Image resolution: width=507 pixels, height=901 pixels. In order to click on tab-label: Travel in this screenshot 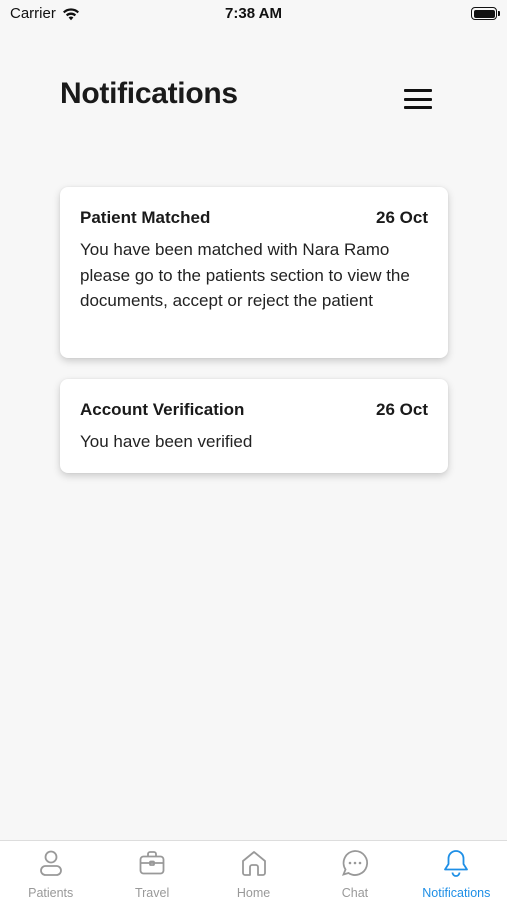, I will do `click(152, 893)`.